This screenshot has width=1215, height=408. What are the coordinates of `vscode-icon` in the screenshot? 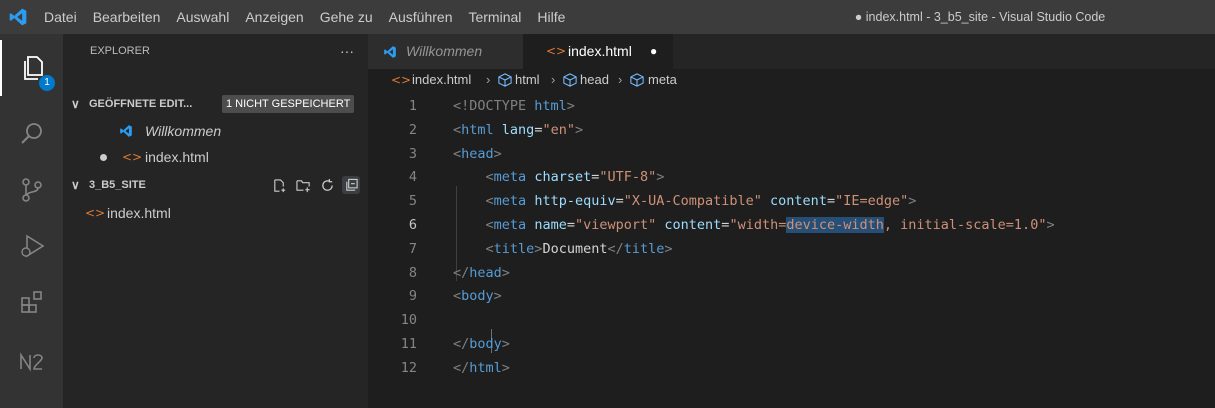 It's located at (390, 52).